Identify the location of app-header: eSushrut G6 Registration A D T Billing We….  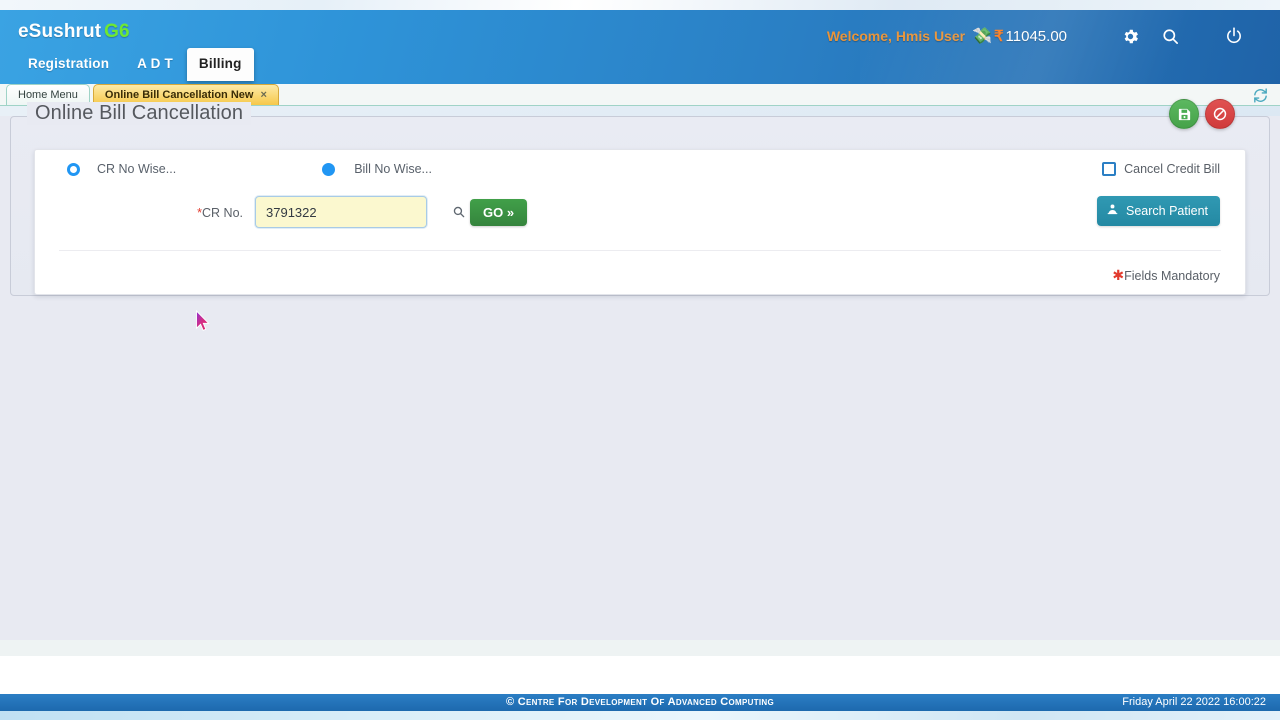
(640, 47).